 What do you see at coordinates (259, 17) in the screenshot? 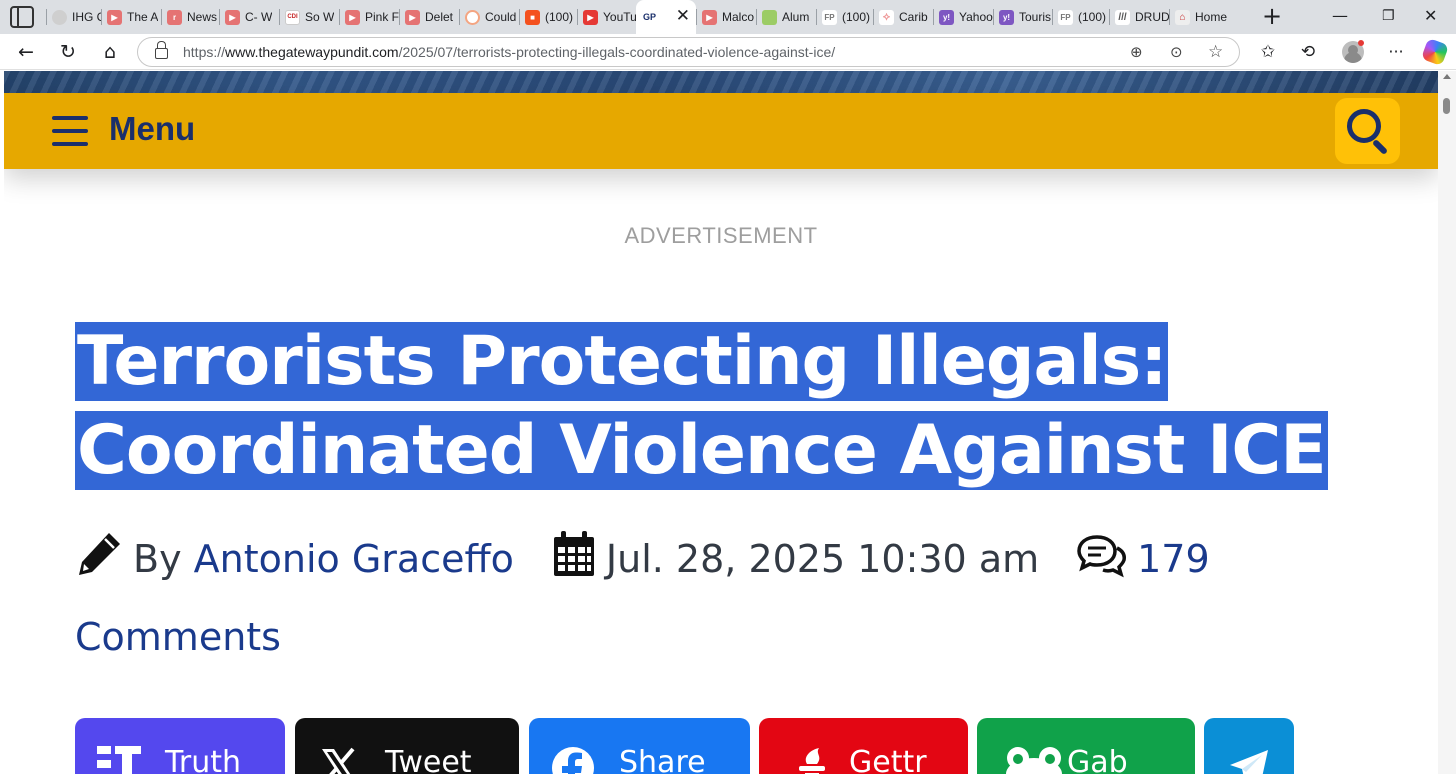
I see `tab-title: C- W` at bounding box center [259, 17].